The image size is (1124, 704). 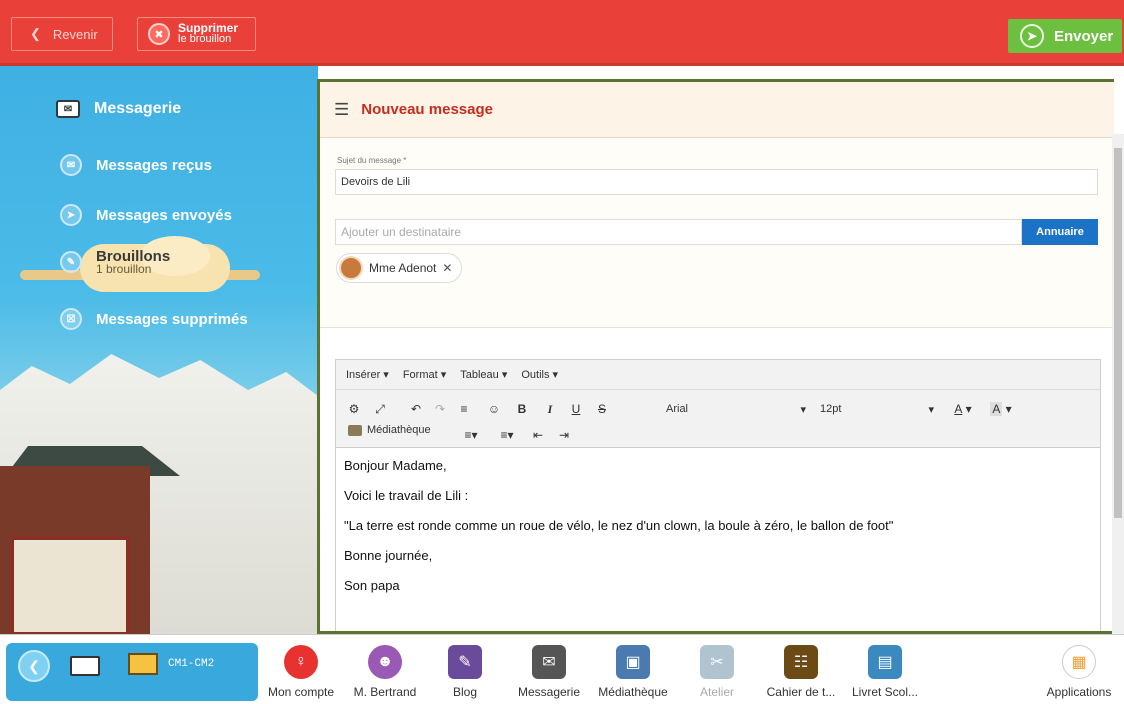 What do you see at coordinates (716, 182) in the screenshot?
I see `subject-input: Devoirs de Lili` at bounding box center [716, 182].